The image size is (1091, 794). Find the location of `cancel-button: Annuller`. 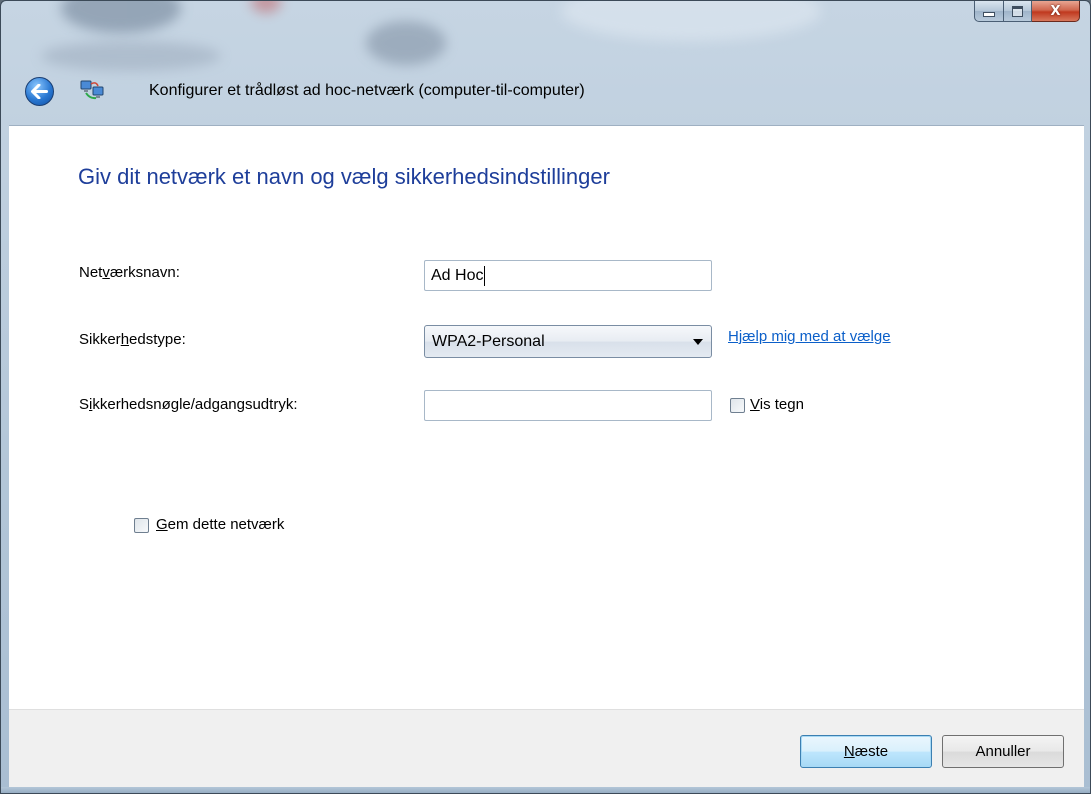

cancel-button: Annuller is located at coordinates (1003, 751).